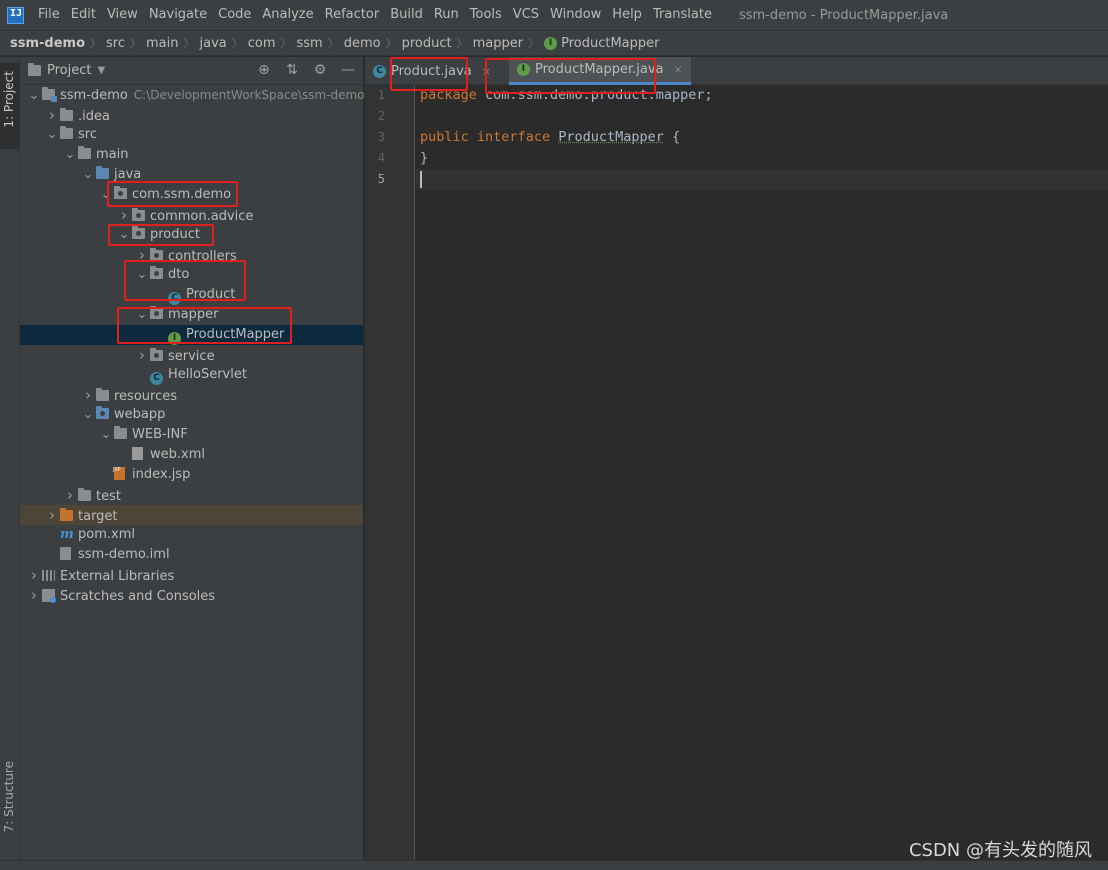 The image size is (1108, 870). What do you see at coordinates (381, 179) in the screenshot?
I see `line-number: 5` at bounding box center [381, 179].